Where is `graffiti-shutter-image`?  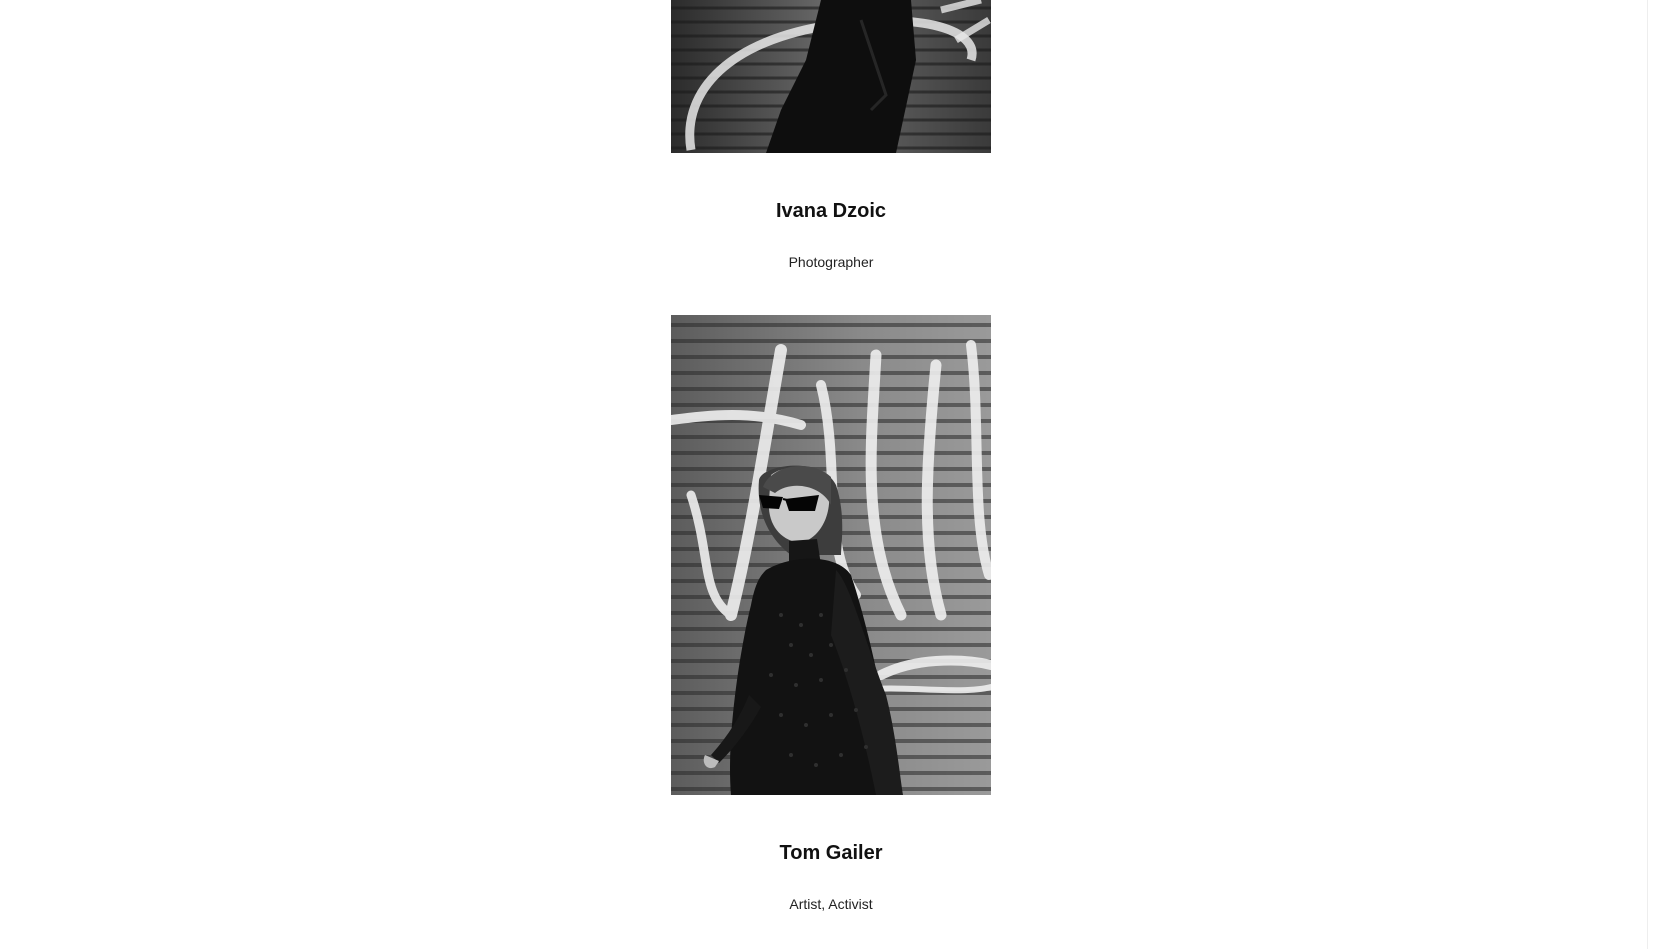
graffiti-shutter-image is located at coordinates (831, 76).